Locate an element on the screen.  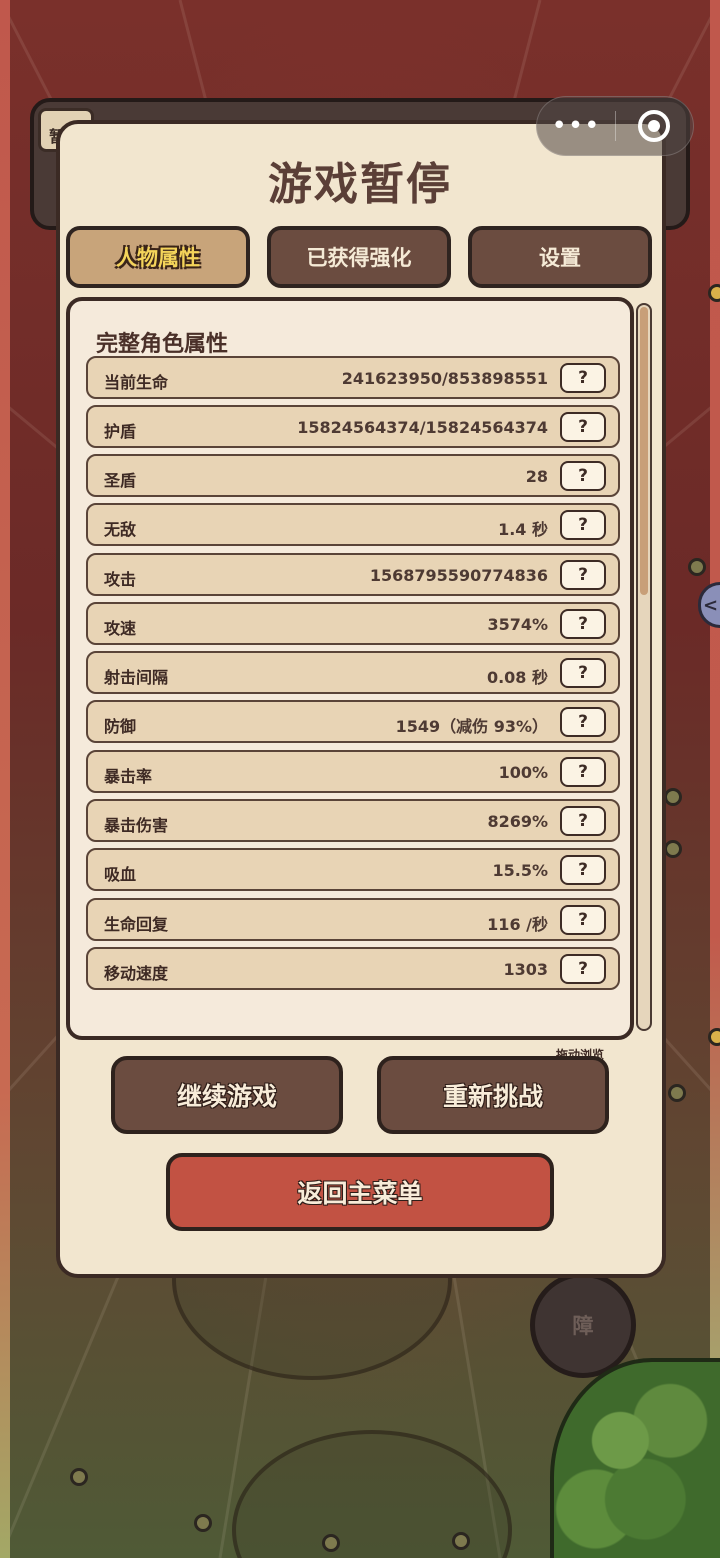
stat-label: 攻击 is located at coordinates (120, 579).